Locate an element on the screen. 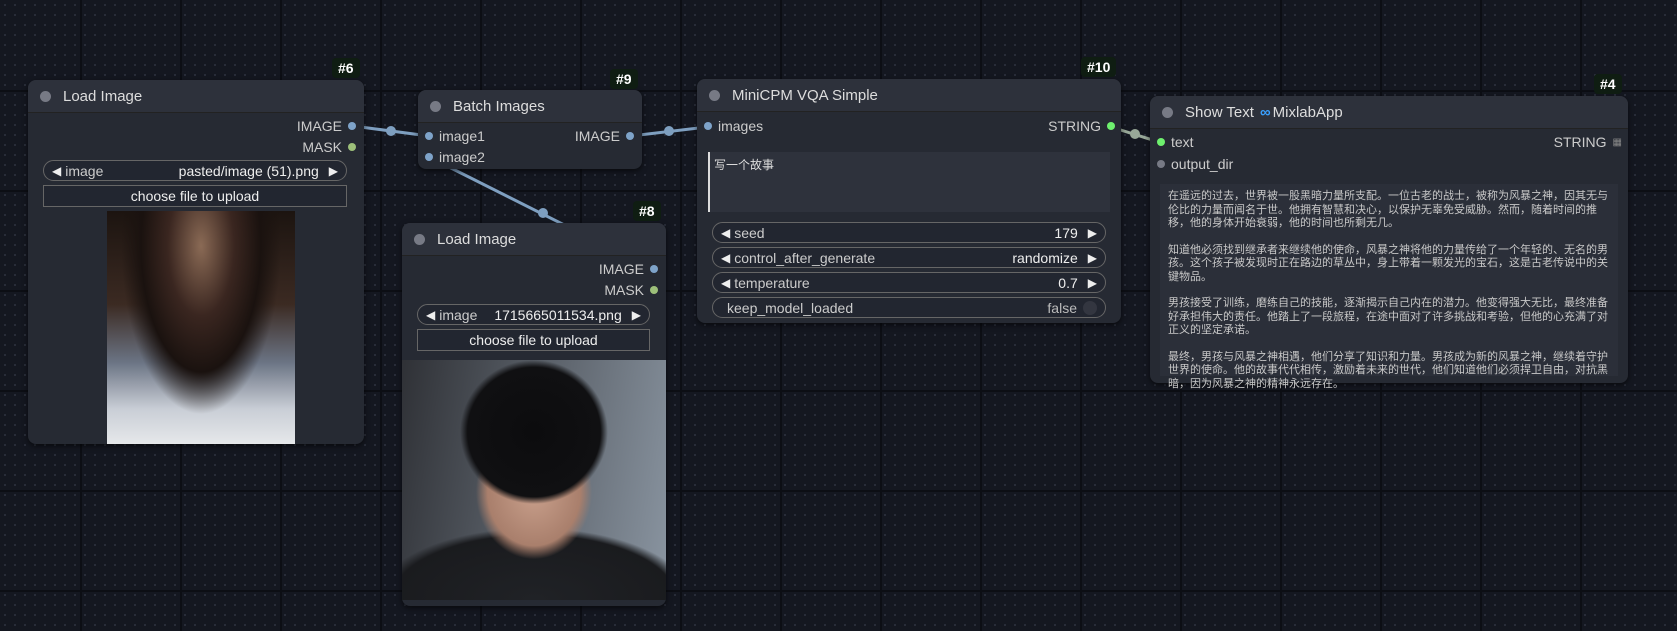 This screenshot has height=631, width=1677. widget-value: 179 is located at coordinates (1066, 232).